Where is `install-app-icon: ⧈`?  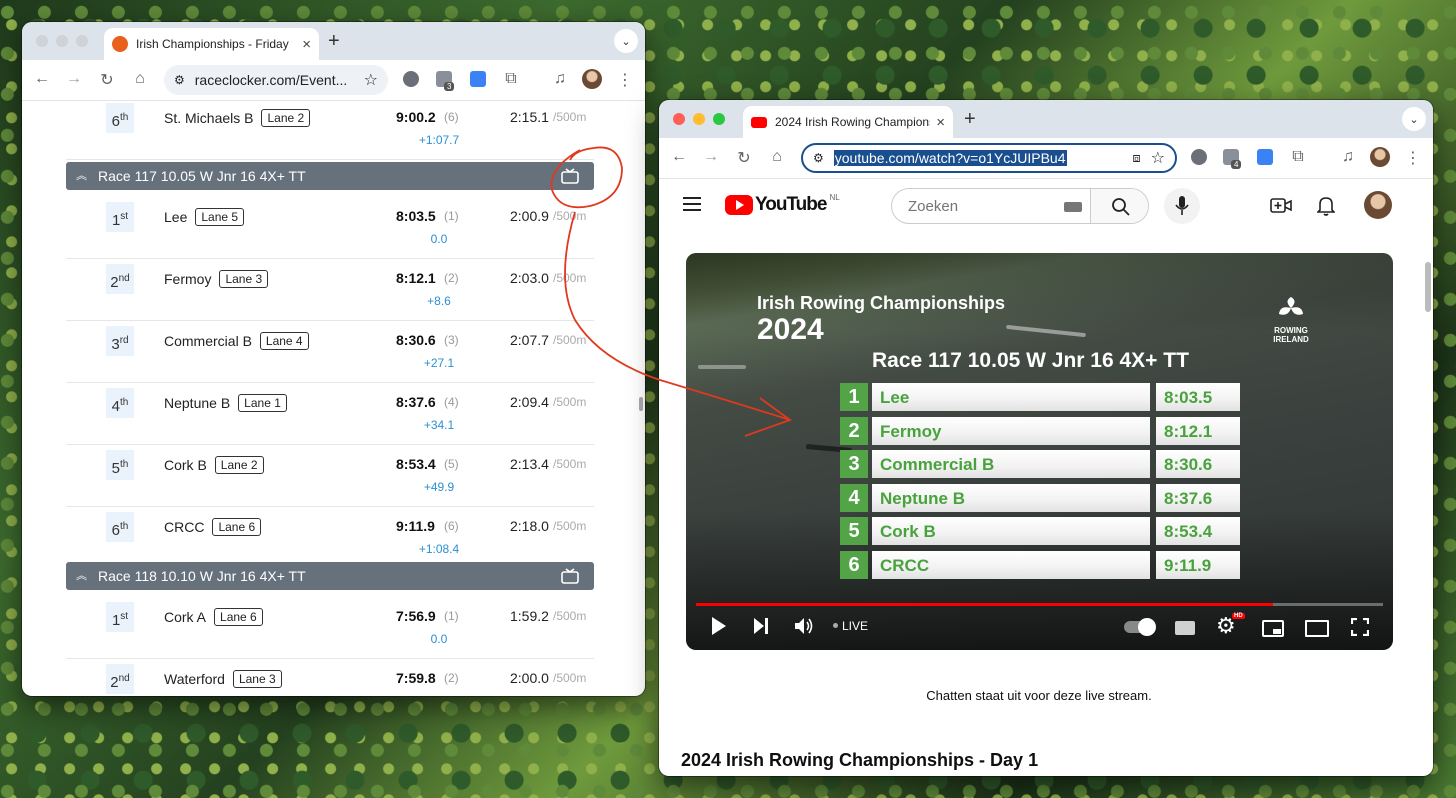
install-app-icon: ⧈ is located at coordinates (1136, 158).